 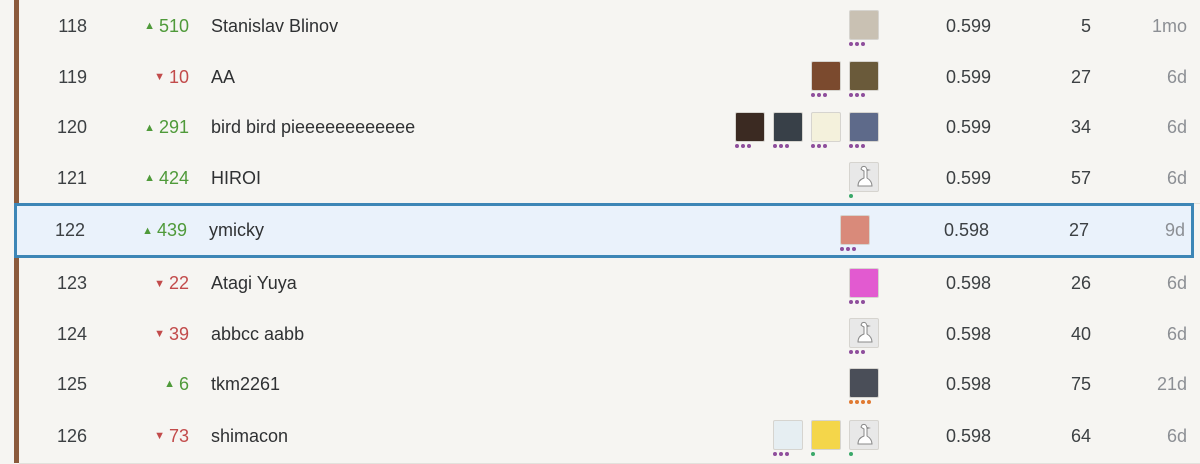 What do you see at coordinates (249, 436) in the screenshot?
I see `team-name-link: shimacon` at bounding box center [249, 436].